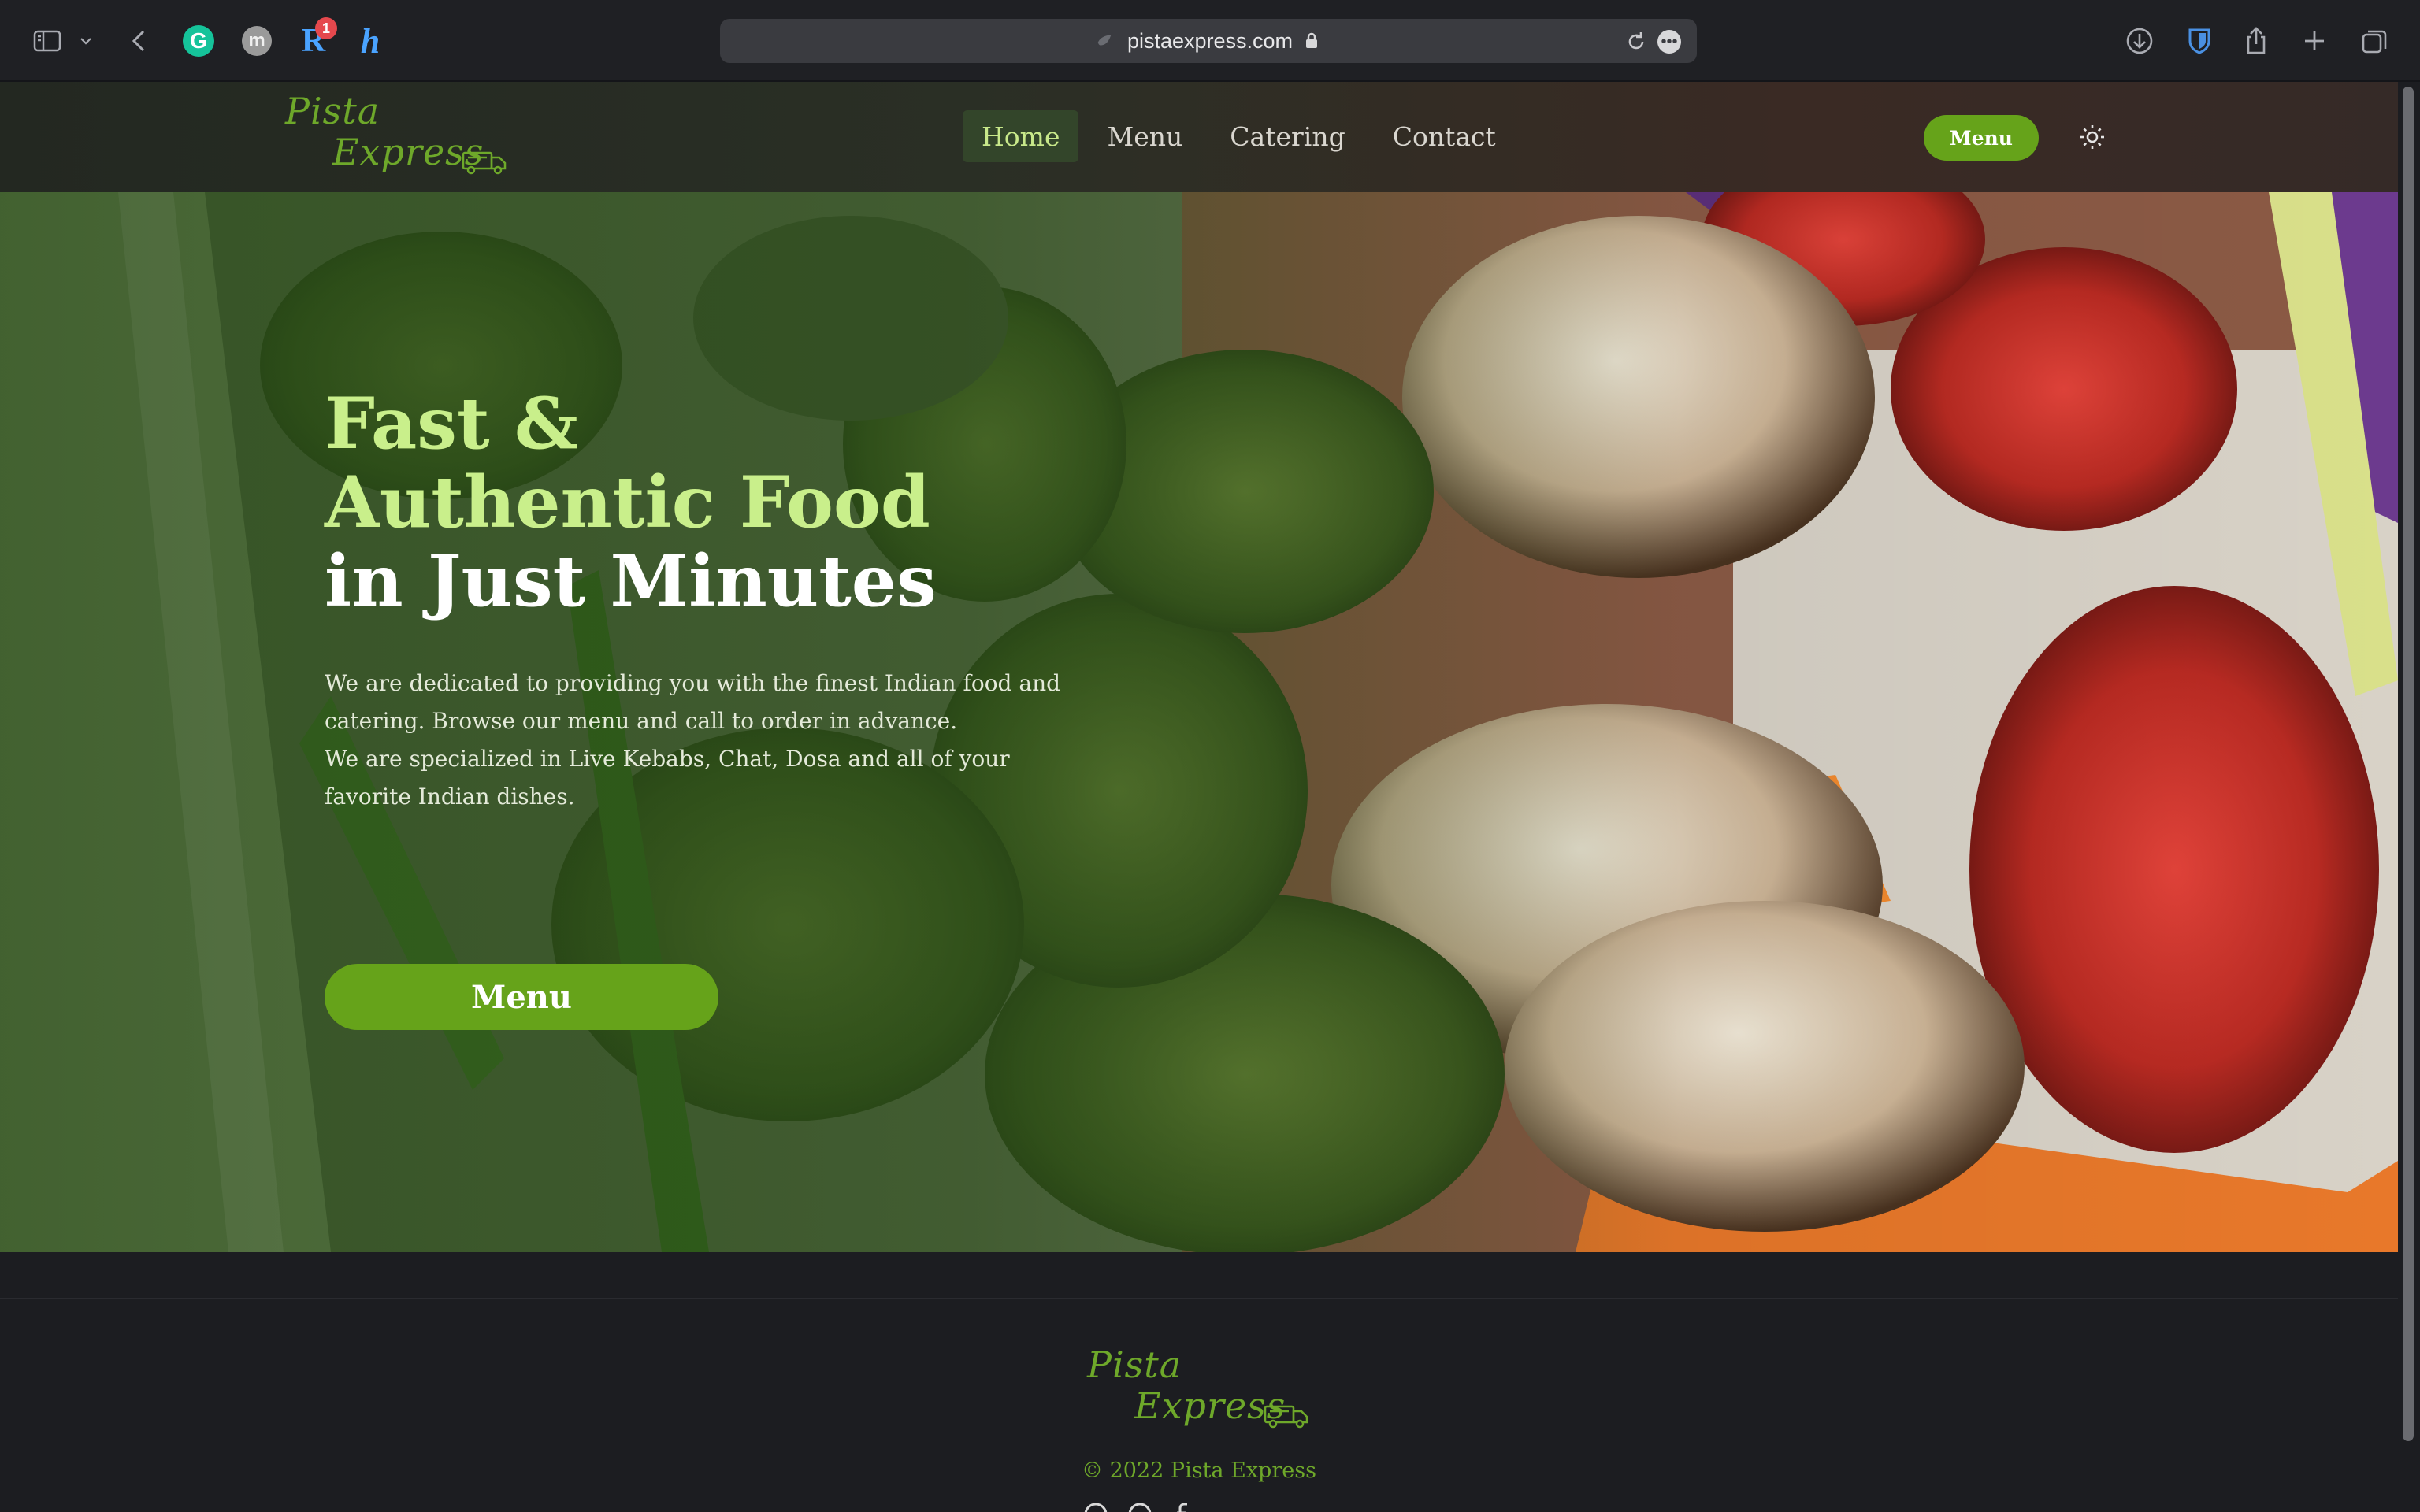 Image resolution: width=2420 pixels, height=1512 pixels. I want to click on bitwarden-shield-icon, so click(2199, 41).